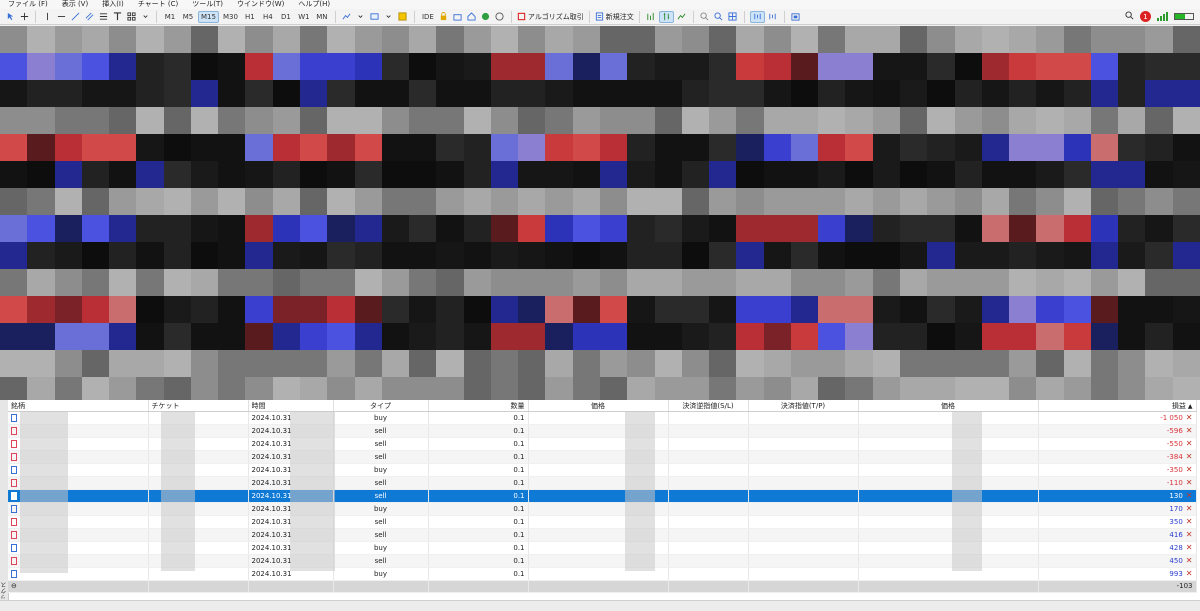 This screenshot has width=1200, height=611. What do you see at coordinates (486, 17) in the screenshot?
I see `vps-icon` at bounding box center [486, 17].